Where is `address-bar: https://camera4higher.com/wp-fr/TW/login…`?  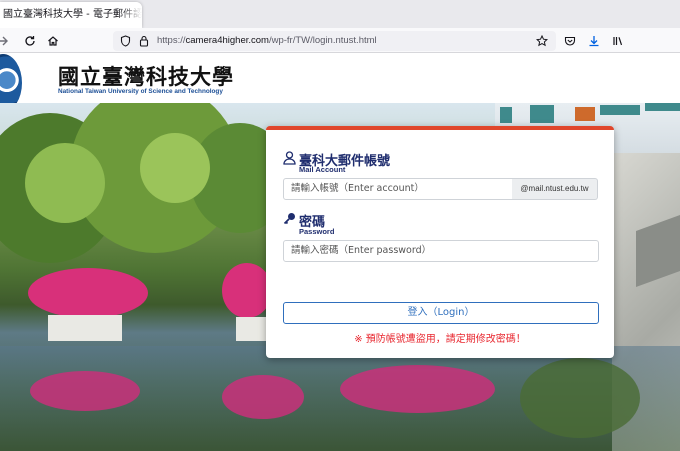
address-bar: https://camera4higher.com/wp-fr/TW/login… is located at coordinates (334, 41).